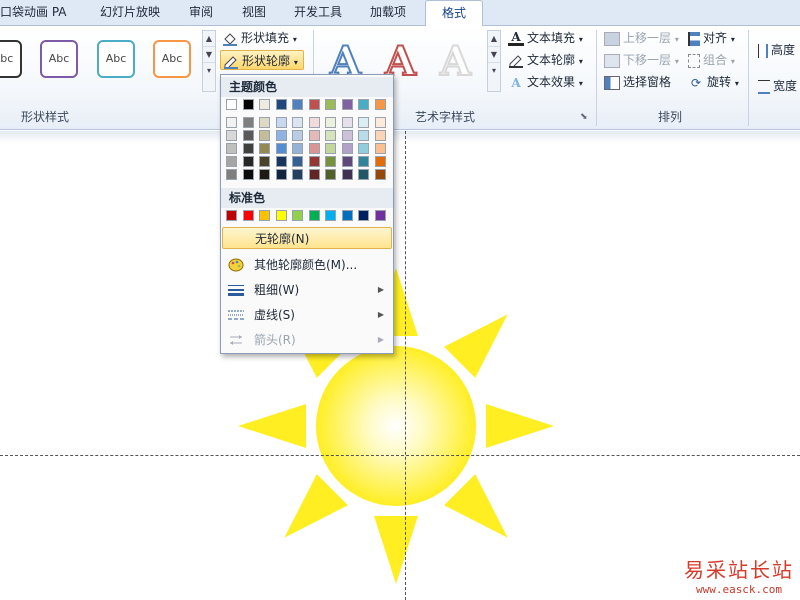 This screenshot has height=600, width=800. Describe the element at coordinates (307, 315) in the screenshot. I see `dashes-item: 虚线(S) ▶` at that location.